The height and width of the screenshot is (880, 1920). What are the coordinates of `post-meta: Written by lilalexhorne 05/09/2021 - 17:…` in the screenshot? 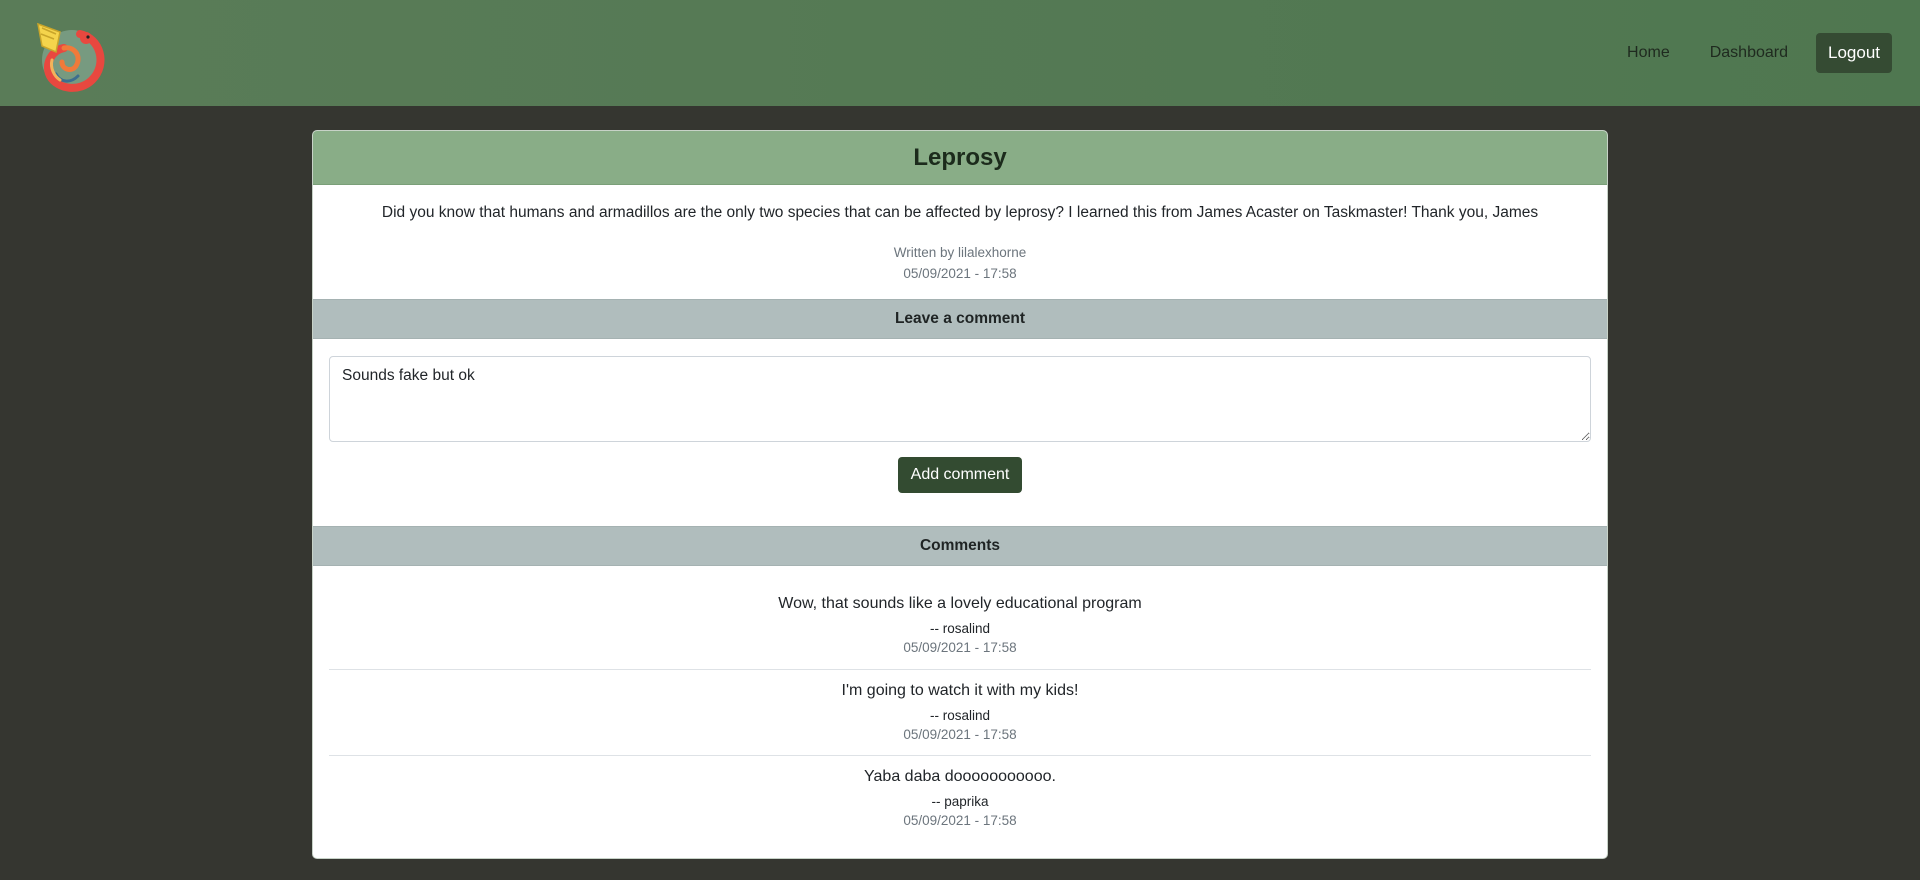 It's located at (960, 263).